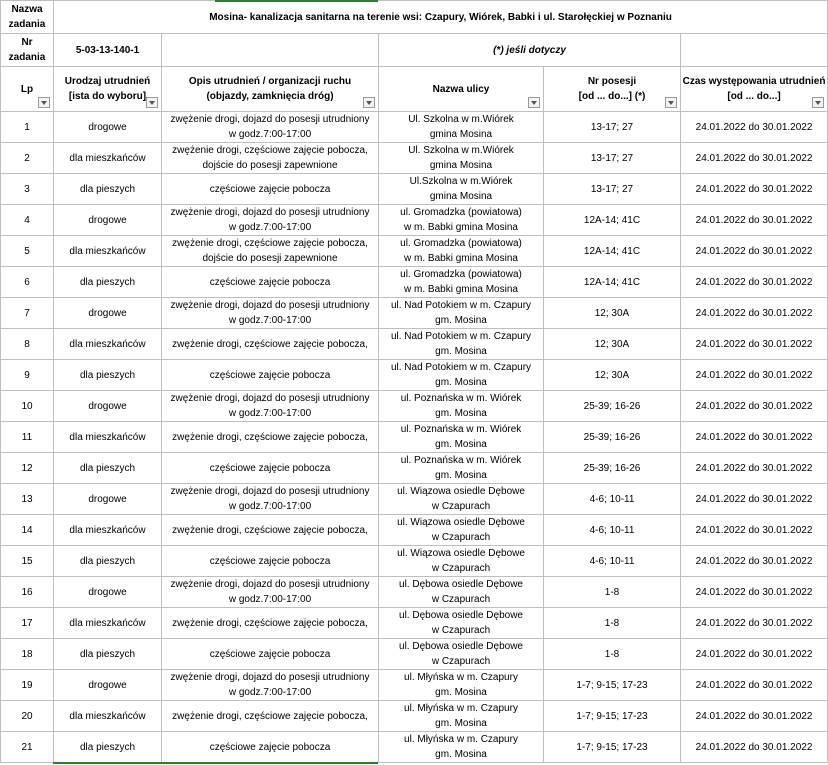 This screenshot has width=828, height=765. Describe the element at coordinates (27, 592) in the screenshot. I see `cell-lp: 16` at that location.